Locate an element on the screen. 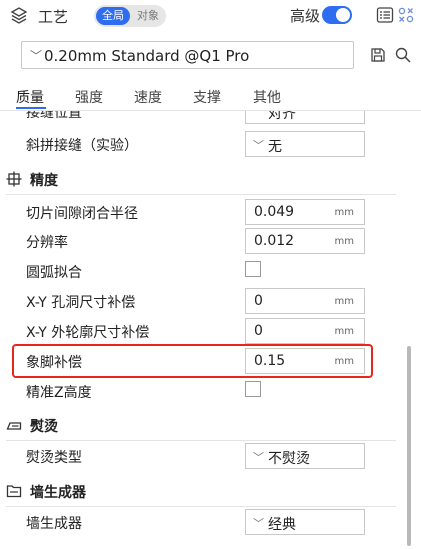 The image size is (421, 549). layers-icon is located at coordinates (19, 15).